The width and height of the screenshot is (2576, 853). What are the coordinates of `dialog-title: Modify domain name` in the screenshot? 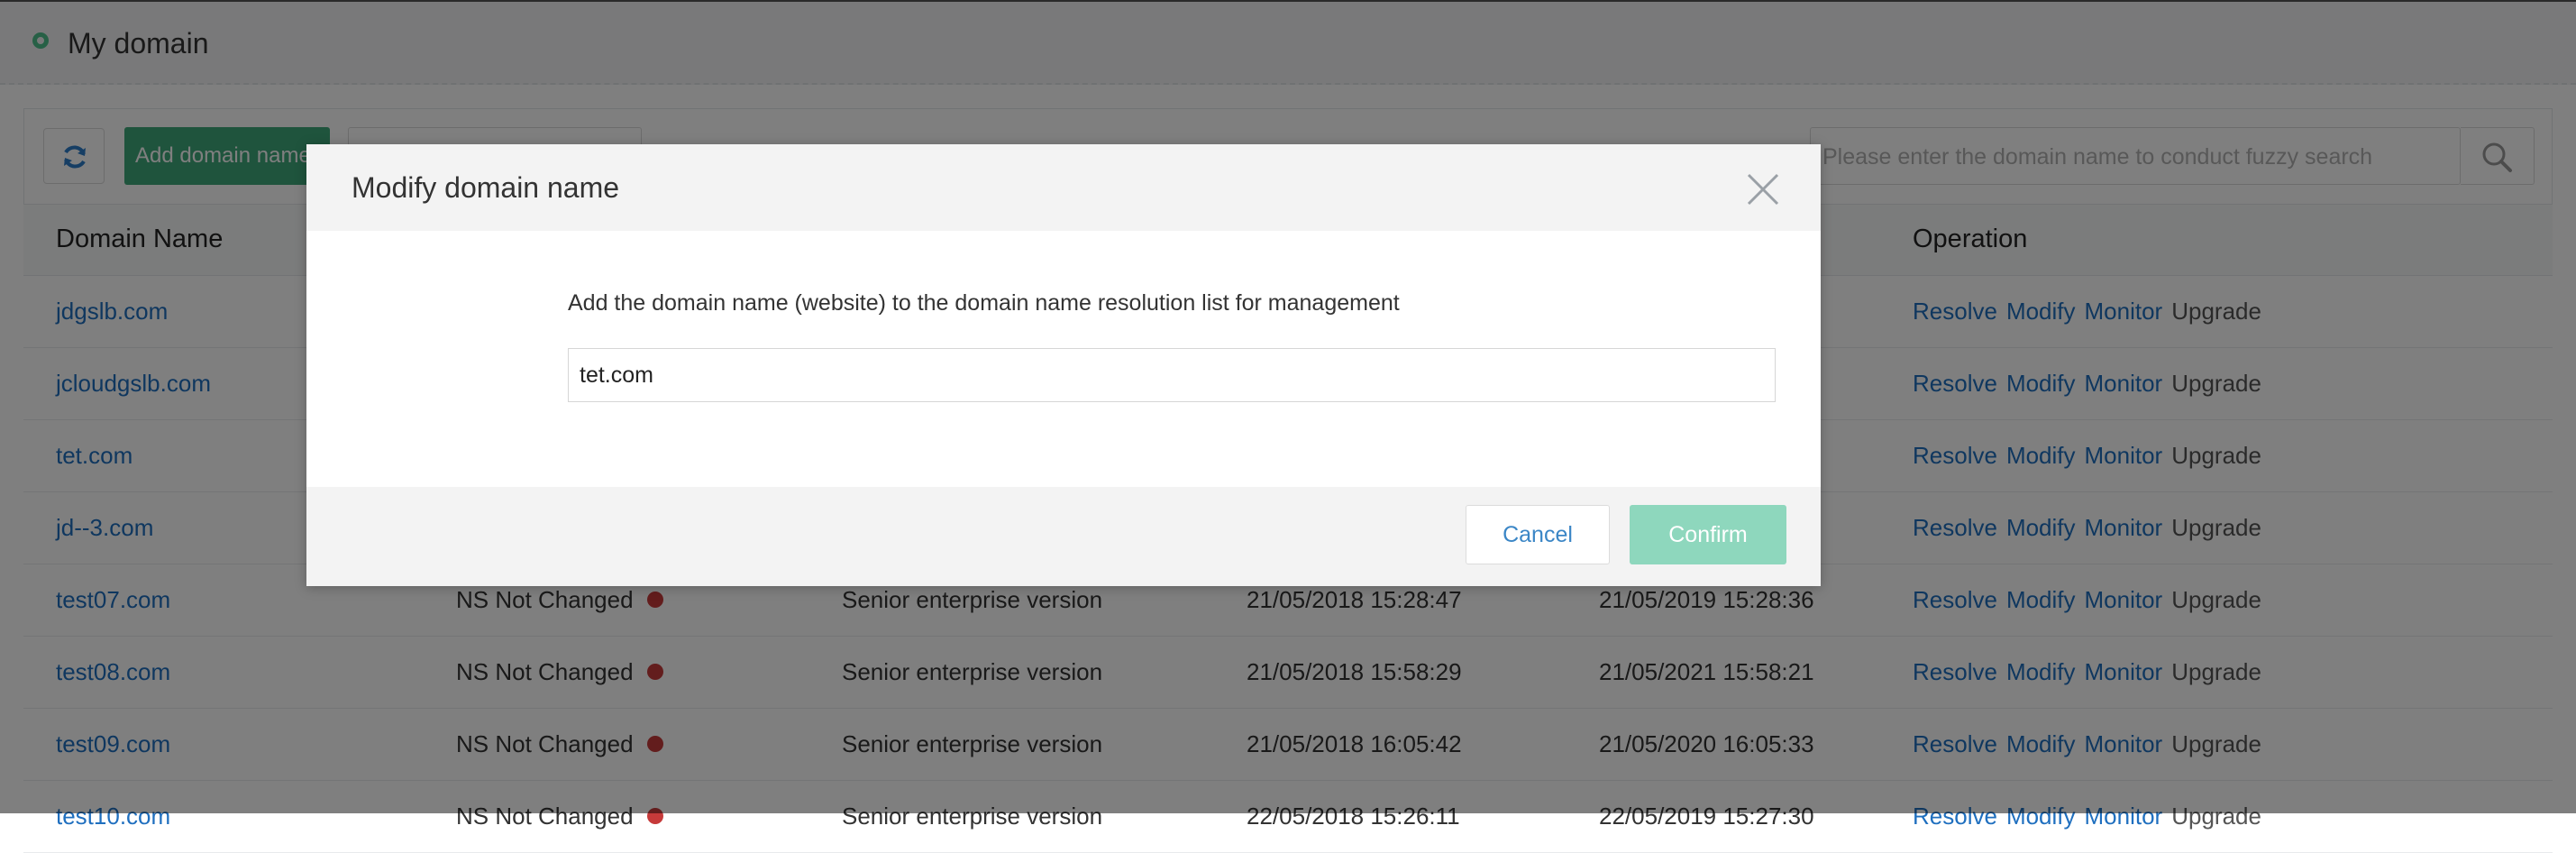 It's located at (486, 187).